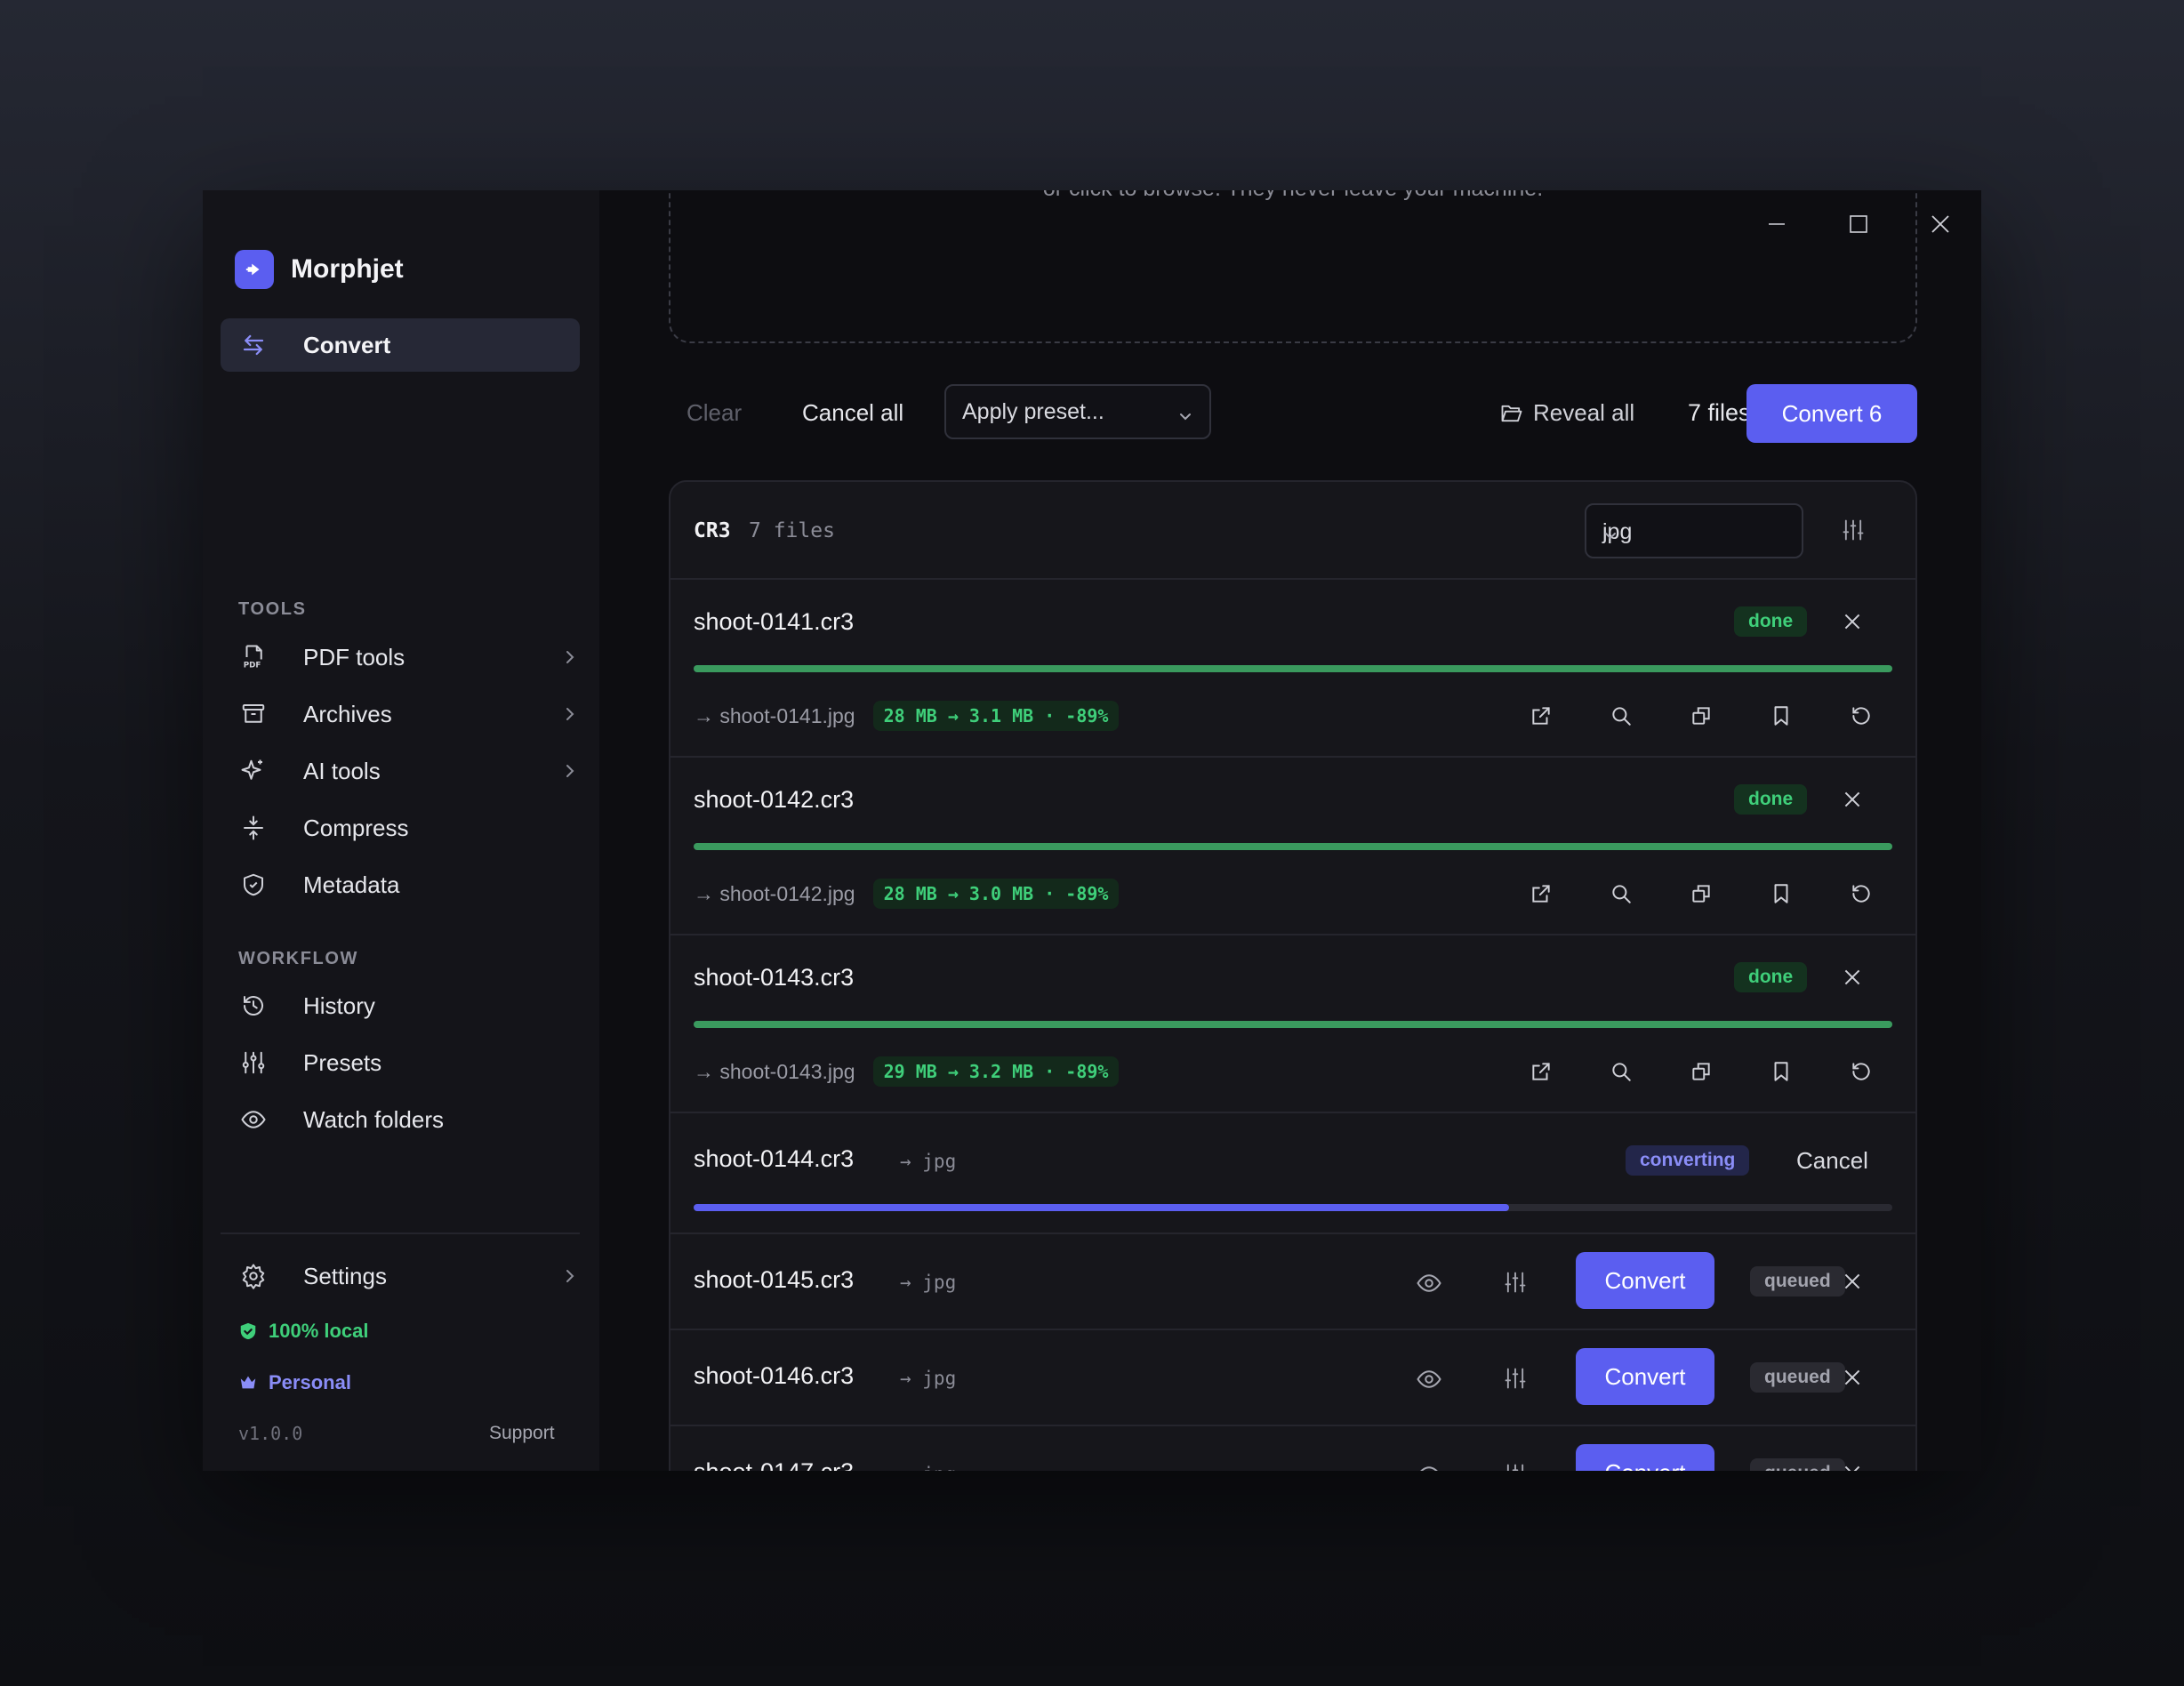  I want to click on target-format: → jpg, so click(928, 1282).